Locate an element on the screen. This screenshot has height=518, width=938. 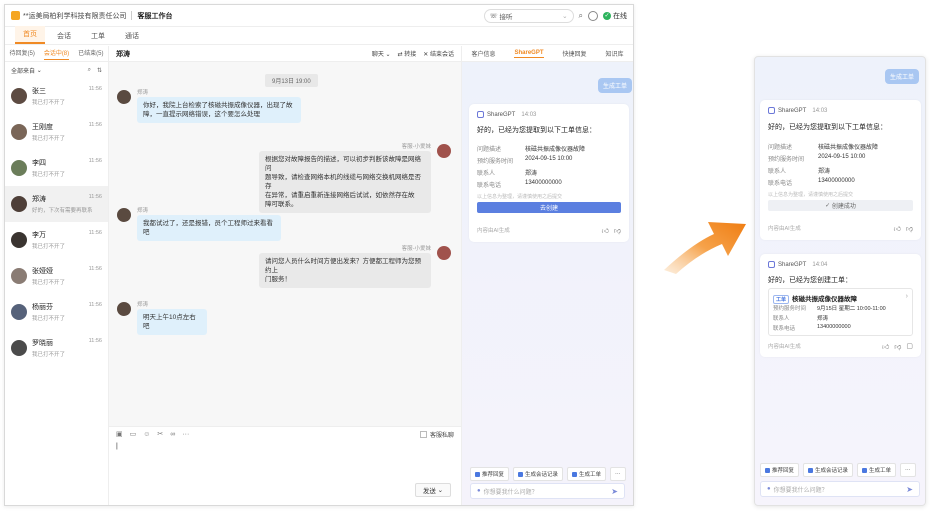
message-bubble: 明天上午10点左右吧 is located at coordinates (172, 322).